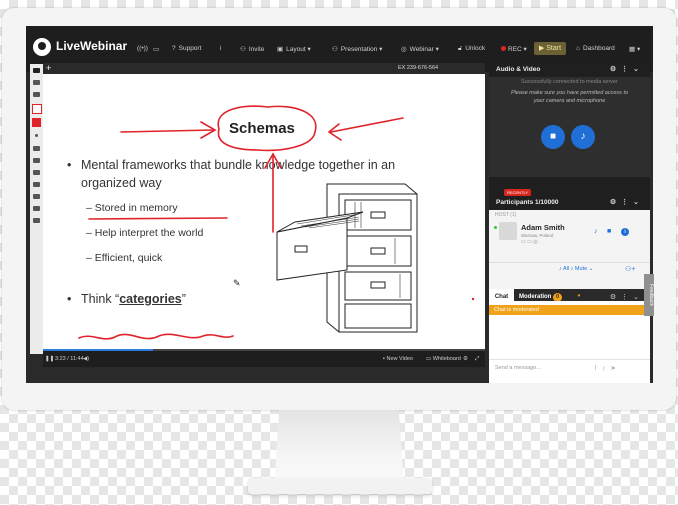 This screenshot has height=505, width=678. Describe the element at coordinates (237, 283) in the screenshot. I see `pencil-icon: ✎` at that location.